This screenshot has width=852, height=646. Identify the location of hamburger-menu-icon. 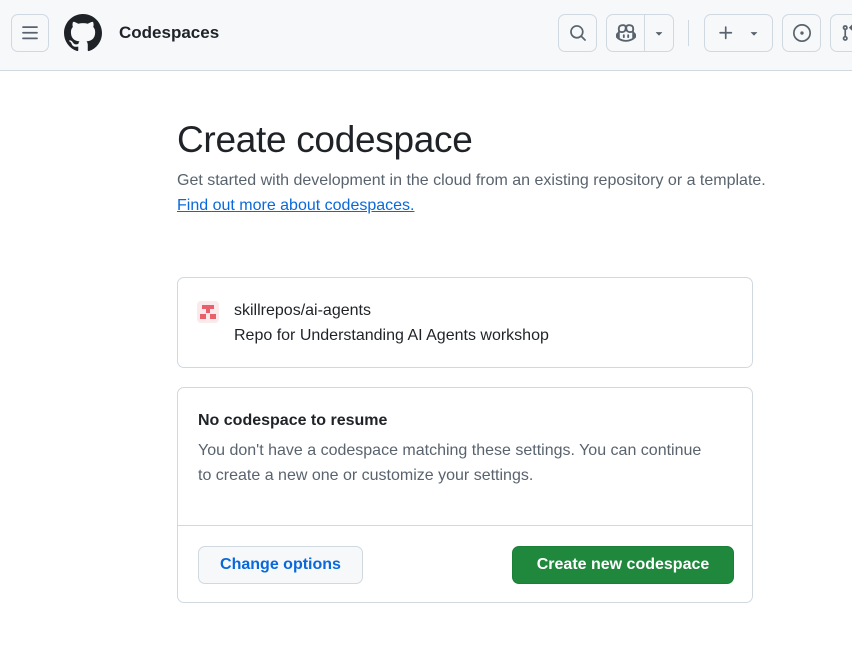
(30, 33).